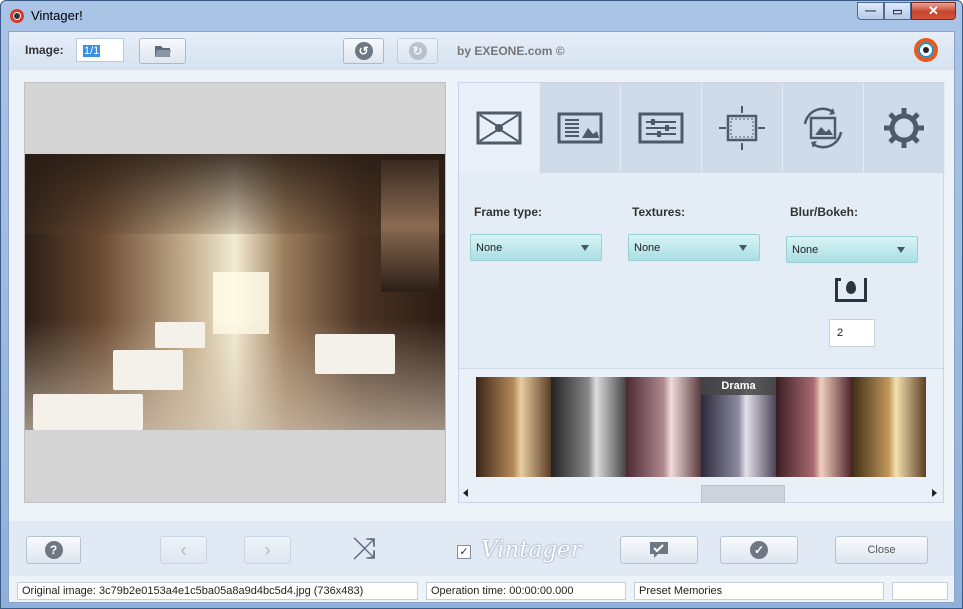 The width and height of the screenshot is (963, 609). I want to click on help-icon: ?, so click(53, 550).